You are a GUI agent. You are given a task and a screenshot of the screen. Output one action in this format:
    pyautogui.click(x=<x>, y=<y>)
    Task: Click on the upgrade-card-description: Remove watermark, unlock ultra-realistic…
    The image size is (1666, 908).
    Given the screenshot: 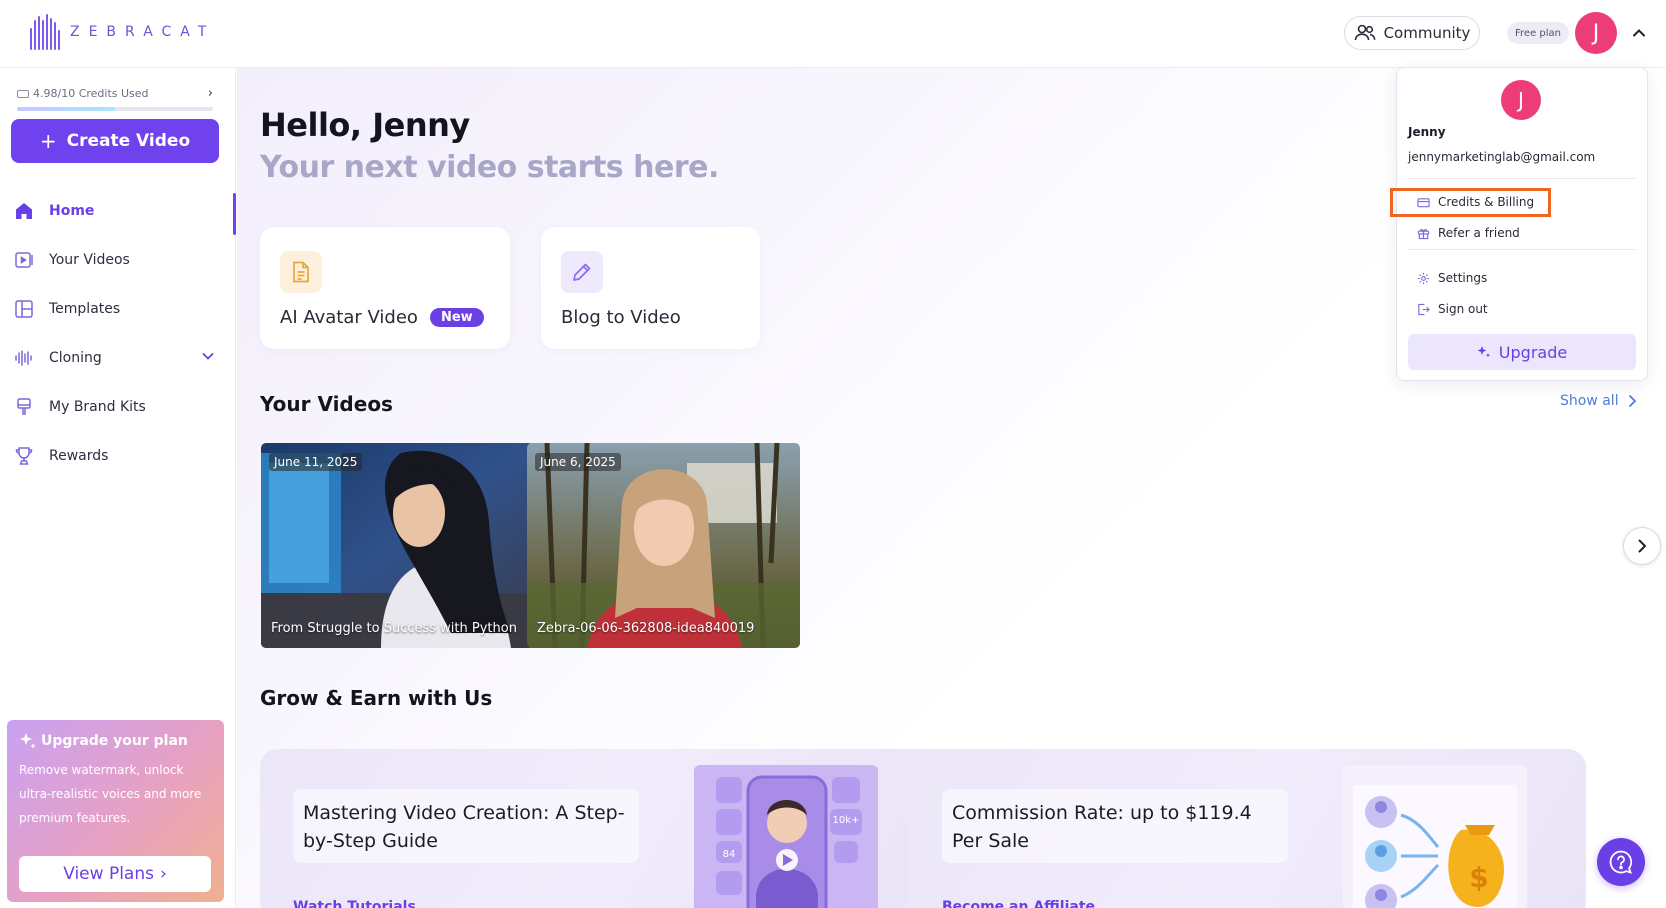 What is the action you would take?
    pyautogui.click(x=110, y=794)
    